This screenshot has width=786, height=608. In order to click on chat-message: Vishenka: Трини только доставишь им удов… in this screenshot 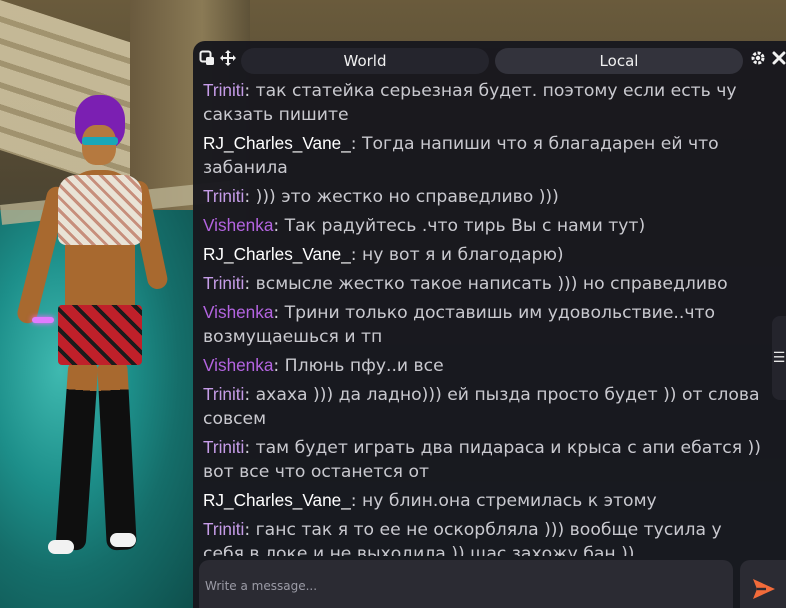, I will do `click(485, 324)`.